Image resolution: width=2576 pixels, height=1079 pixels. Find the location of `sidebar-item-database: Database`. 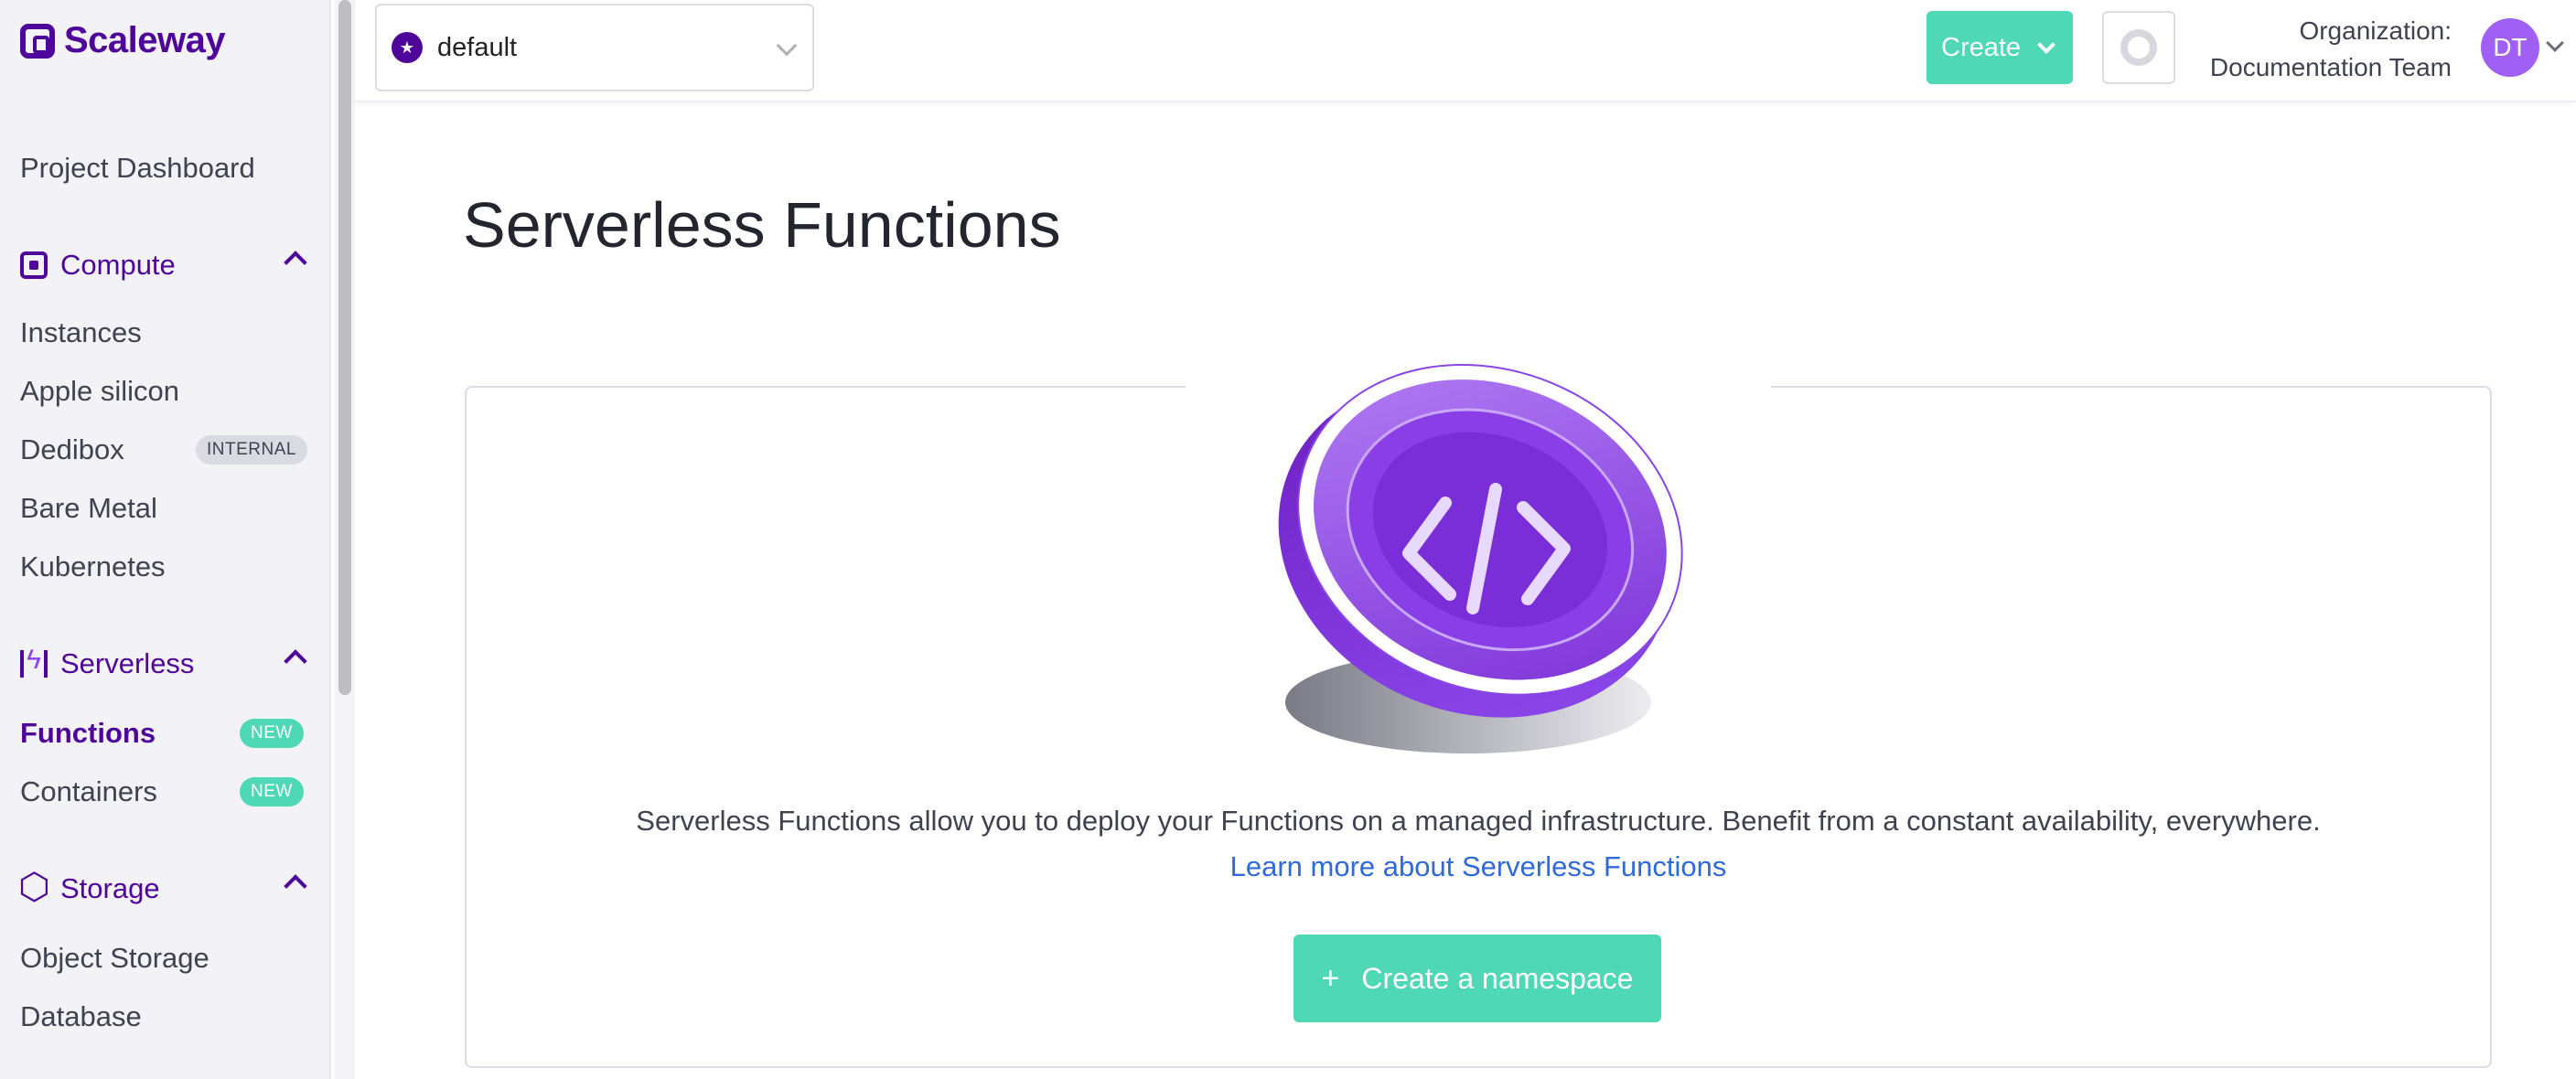

sidebar-item-database: Database is located at coordinates (81, 1016).